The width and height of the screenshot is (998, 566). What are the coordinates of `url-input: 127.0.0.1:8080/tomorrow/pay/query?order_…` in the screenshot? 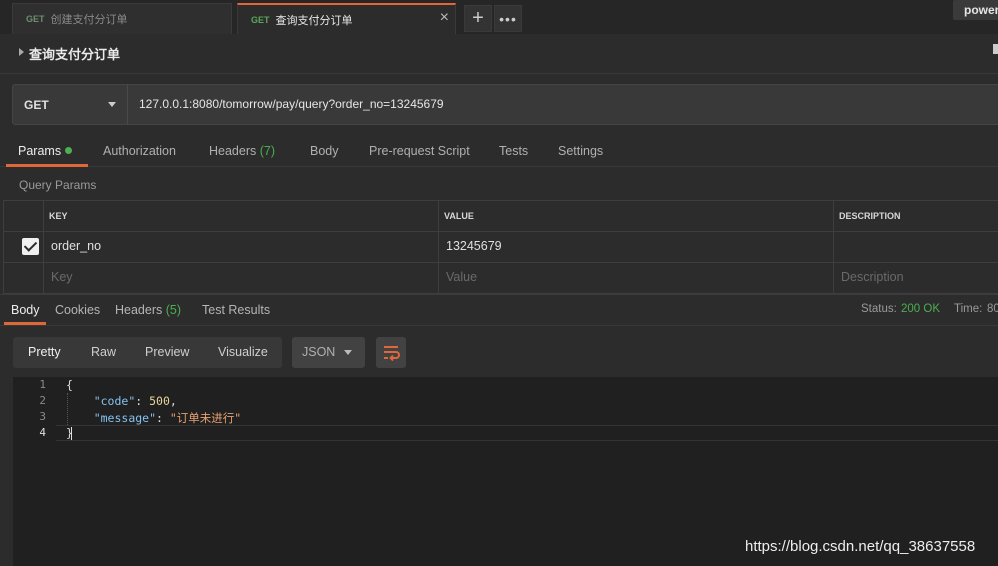 It's located at (291, 104).